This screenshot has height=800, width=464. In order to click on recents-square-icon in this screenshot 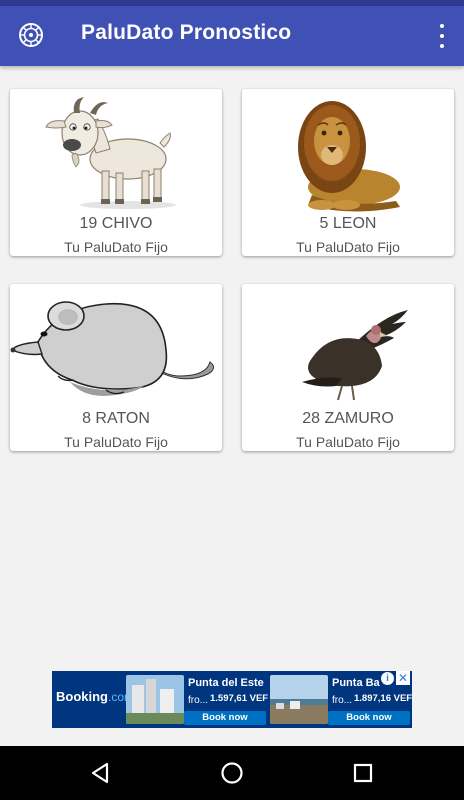, I will do `click(363, 773)`.